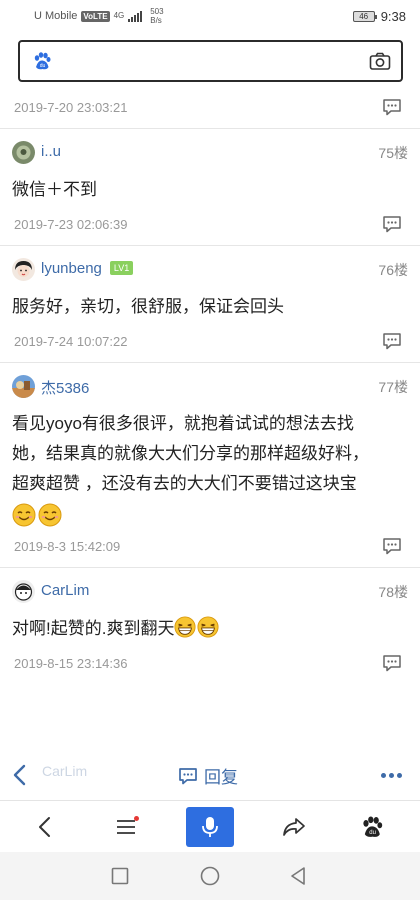 Image resolution: width=420 pixels, height=900 pixels. I want to click on share-icon, so click(294, 827).